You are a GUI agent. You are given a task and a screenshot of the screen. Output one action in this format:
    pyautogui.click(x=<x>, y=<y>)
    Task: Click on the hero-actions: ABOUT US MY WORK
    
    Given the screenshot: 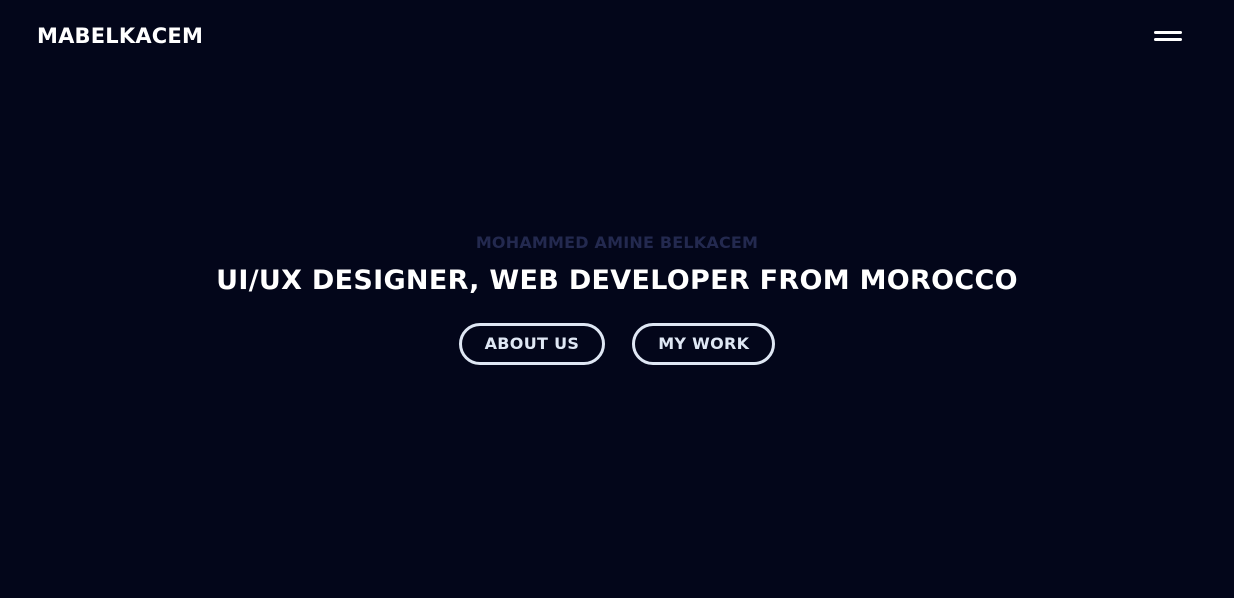 What is the action you would take?
    pyautogui.click(x=617, y=344)
    